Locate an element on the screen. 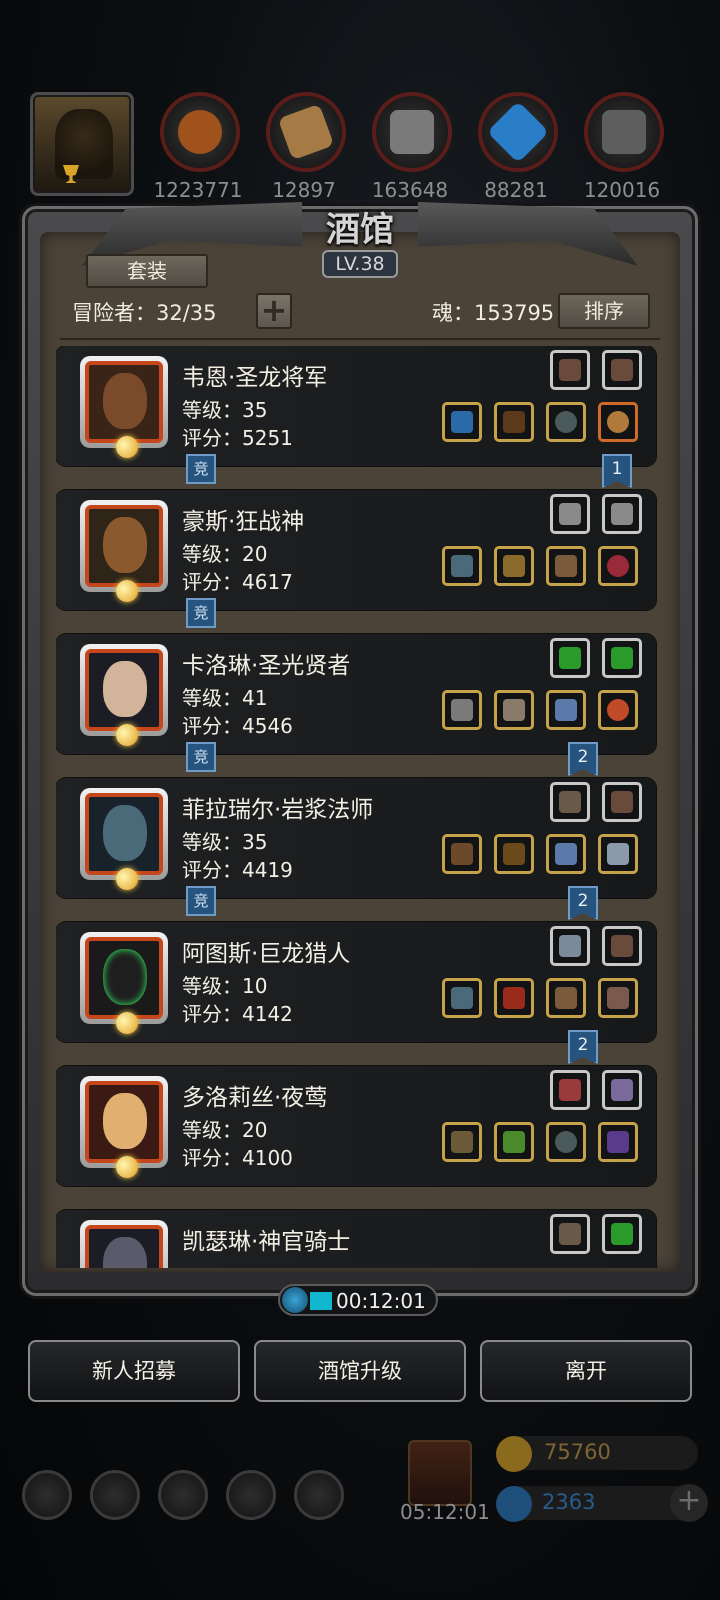  hero-score: 评分：4617 is located at coordinates (237, 582).